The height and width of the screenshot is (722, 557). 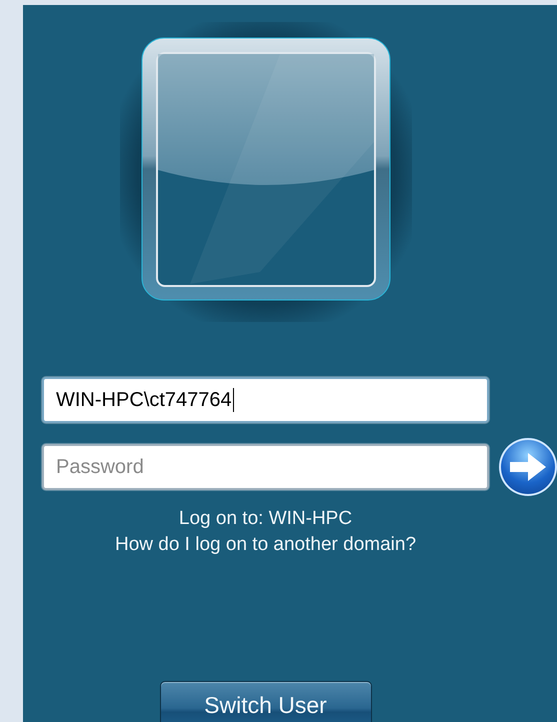 What do you see at coordinates (266, 701) in the screenshot?
I see `switch-user-button: Switch User` at bounding box center [266, 701].